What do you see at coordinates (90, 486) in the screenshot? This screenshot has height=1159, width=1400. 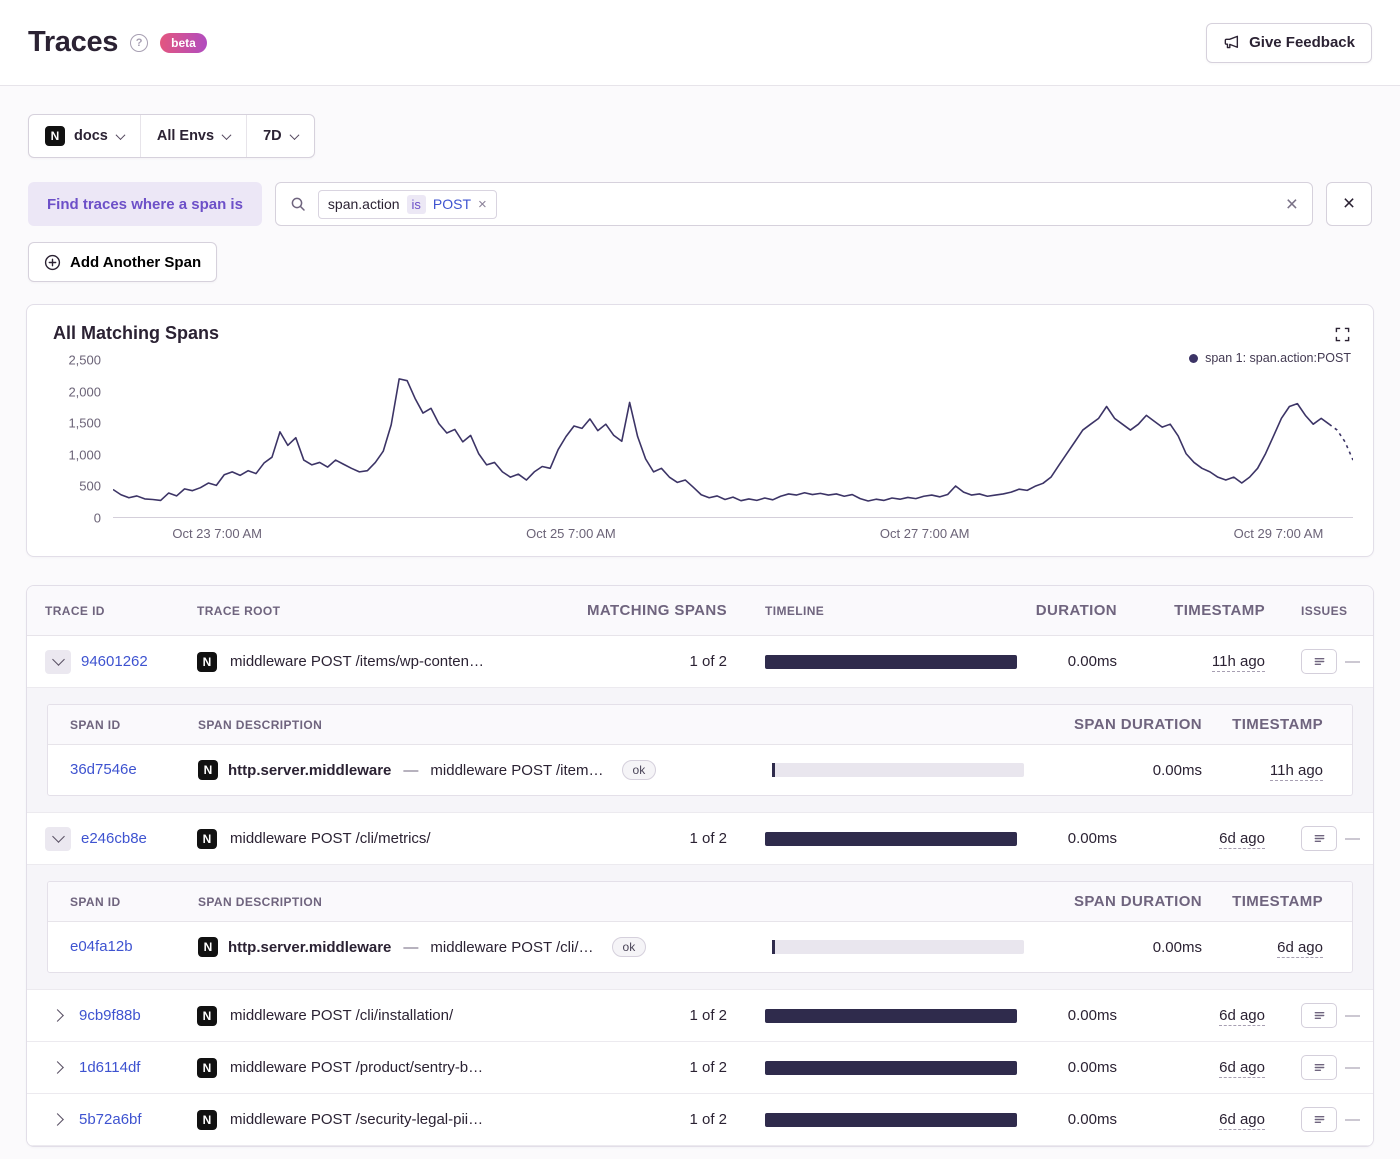 I see `y-axis-tick: 500` at bounding box center [90, 486].